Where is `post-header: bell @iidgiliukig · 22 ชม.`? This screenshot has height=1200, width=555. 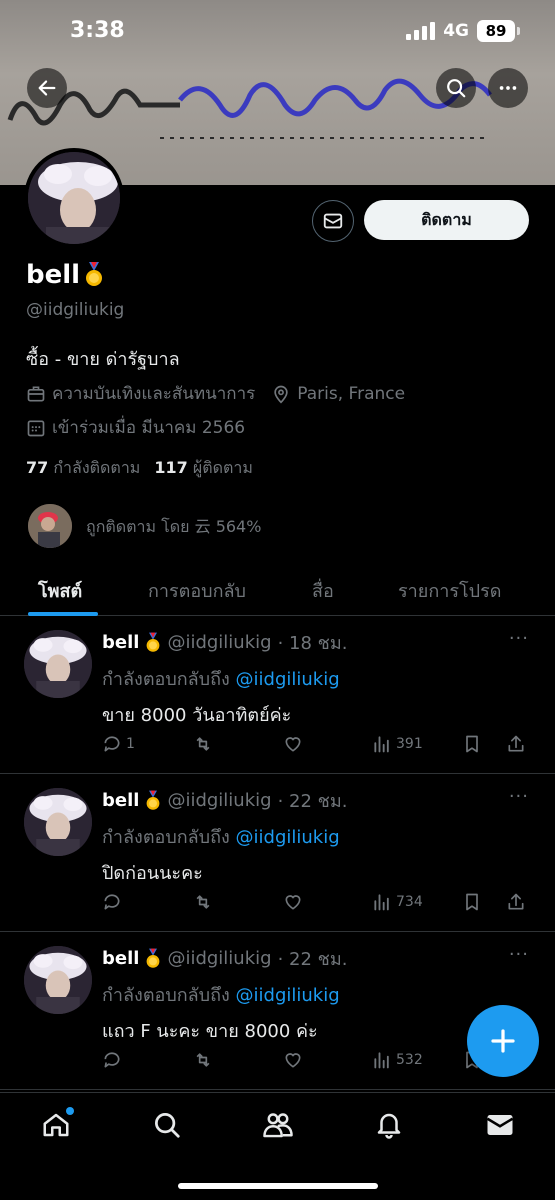
post-header: bell @iidgiliukig · 22 ชม. is located at coordinates (224, 800).